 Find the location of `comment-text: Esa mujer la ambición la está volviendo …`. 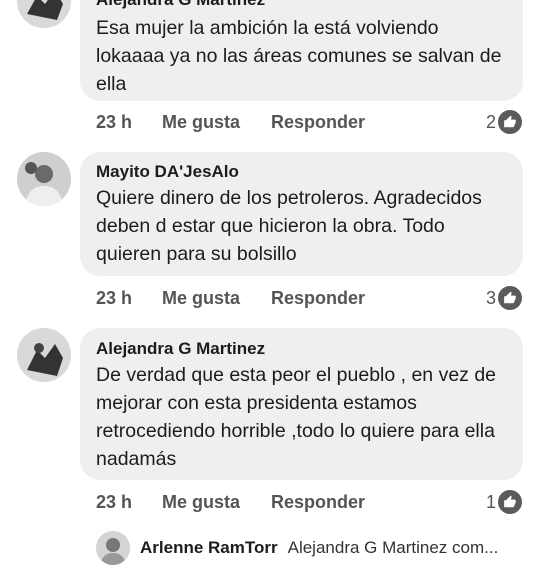

comment-text: Esa mujer la ambición la está volviendo … is located at coordinates (299, 56).